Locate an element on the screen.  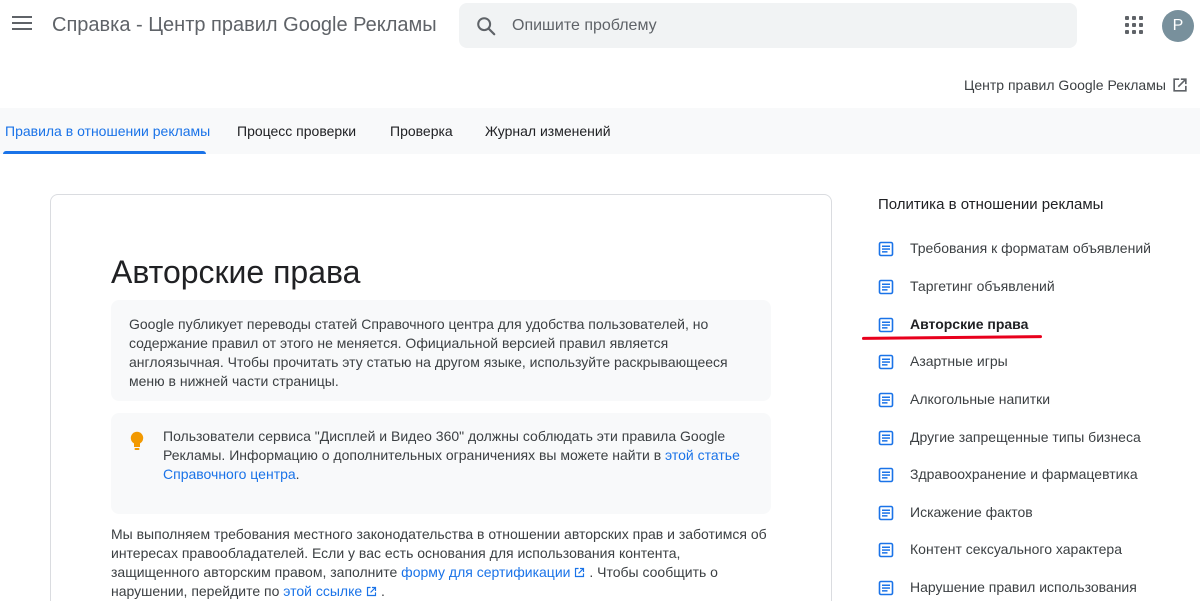
sidebar-item-label: Нарушение правил использования is located at coordinates (1023, 587).